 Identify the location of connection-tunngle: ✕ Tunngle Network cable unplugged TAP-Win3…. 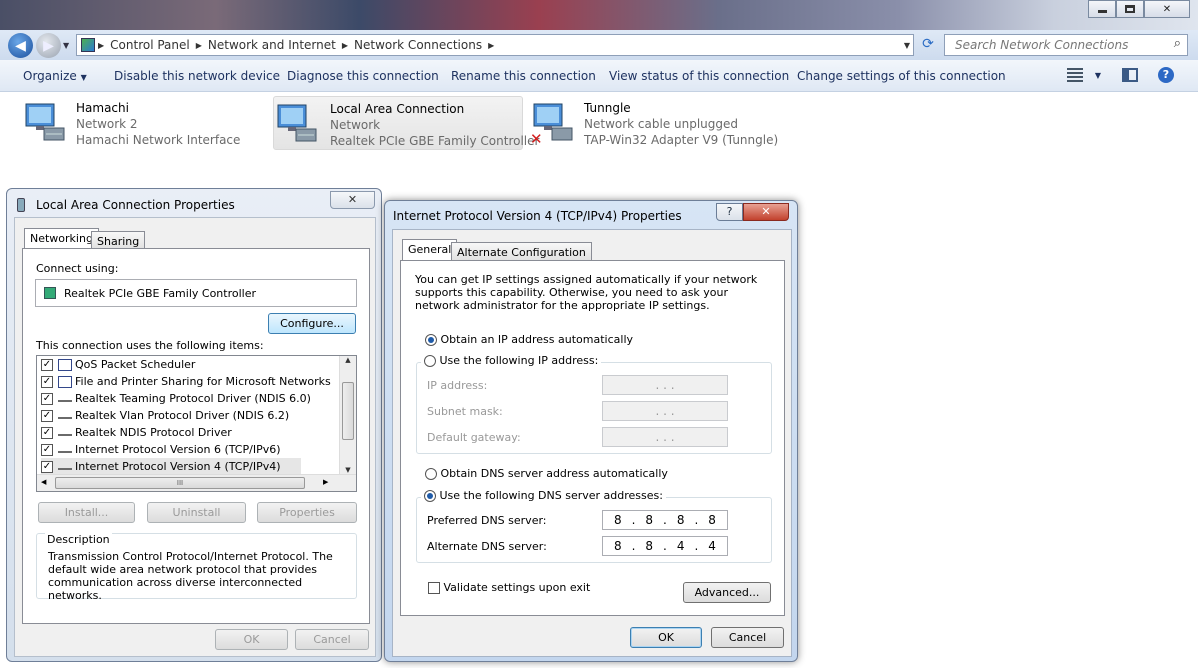
(660, 123).